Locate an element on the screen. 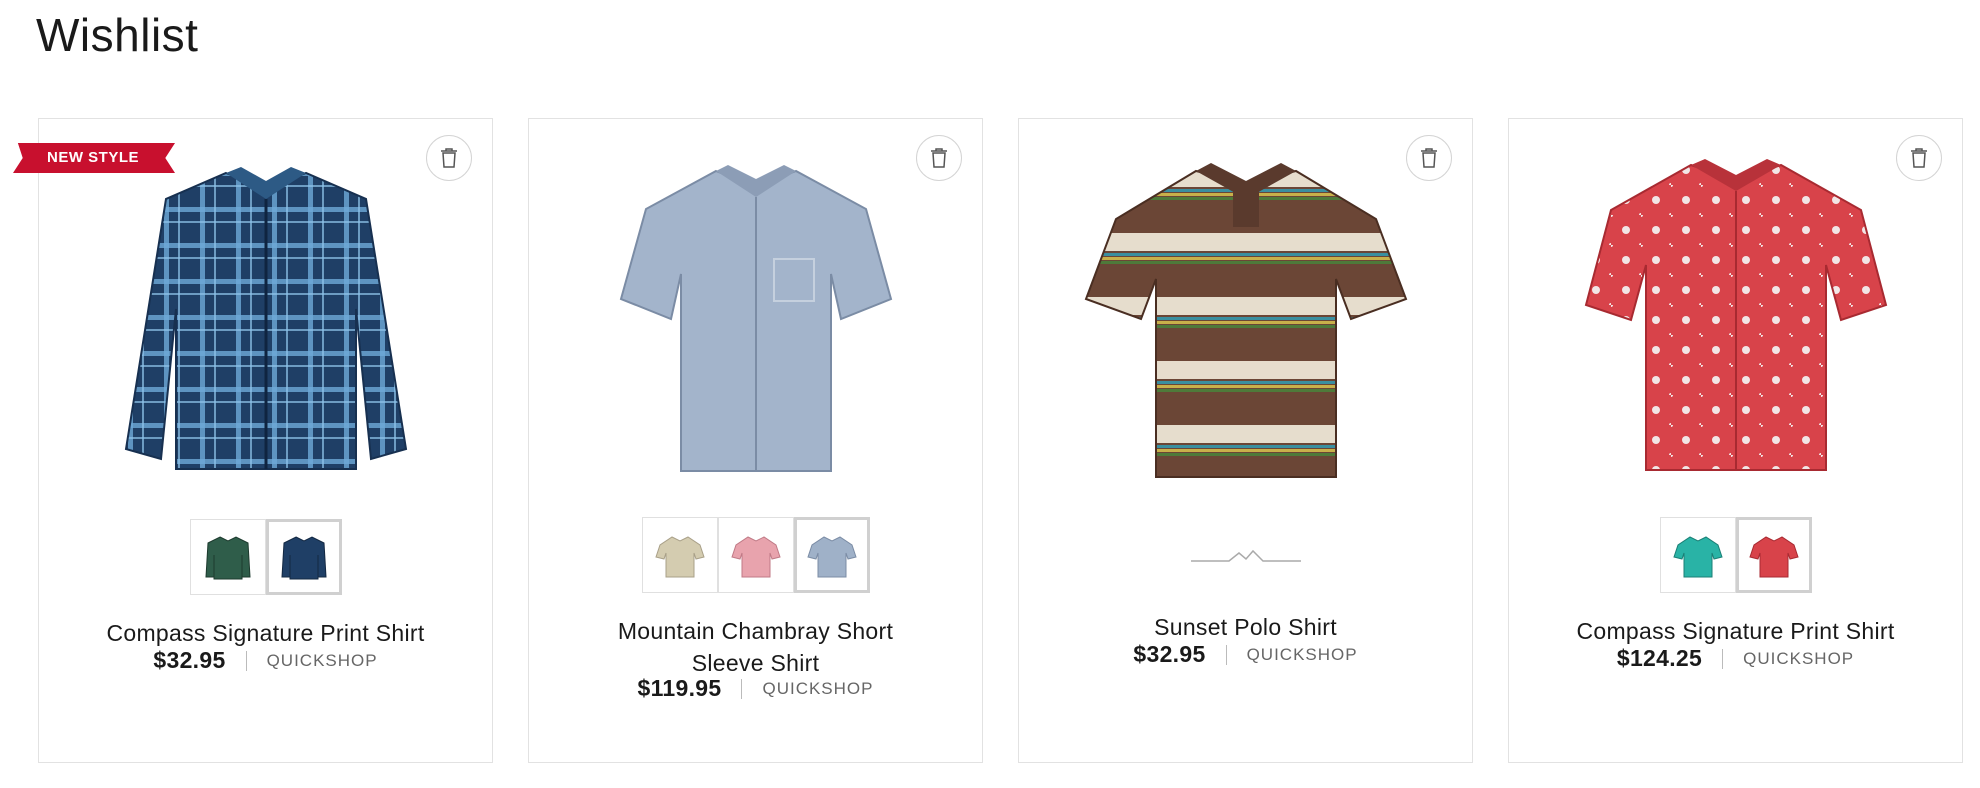 Image resolution: width=1980 pixels, height=788 pixels. product-price: $124.25 is located at coordinates (1659, 658).